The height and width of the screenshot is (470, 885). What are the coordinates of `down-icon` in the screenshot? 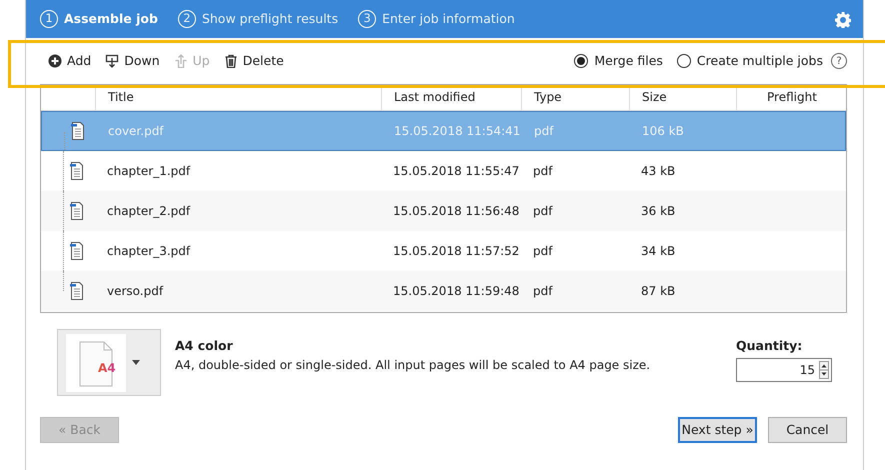 It's located at (112, 61).